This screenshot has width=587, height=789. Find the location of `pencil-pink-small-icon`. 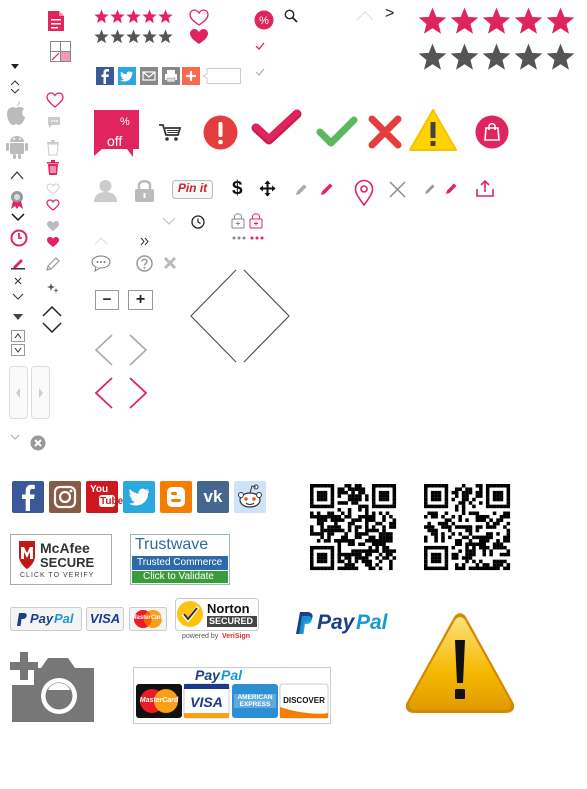

pencil-pink-small-icon is located at coordinates (451, 188).